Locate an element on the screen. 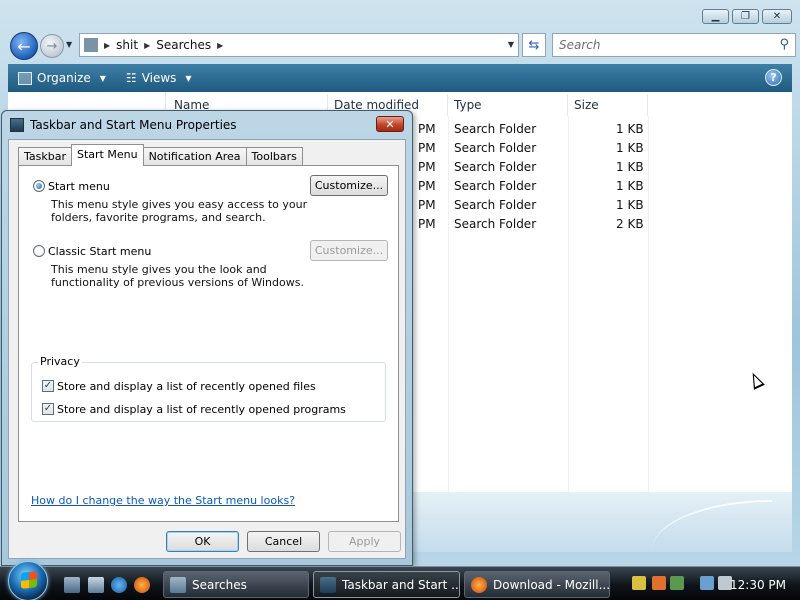  organize-label: Organize is located at coordinates (64, 78).